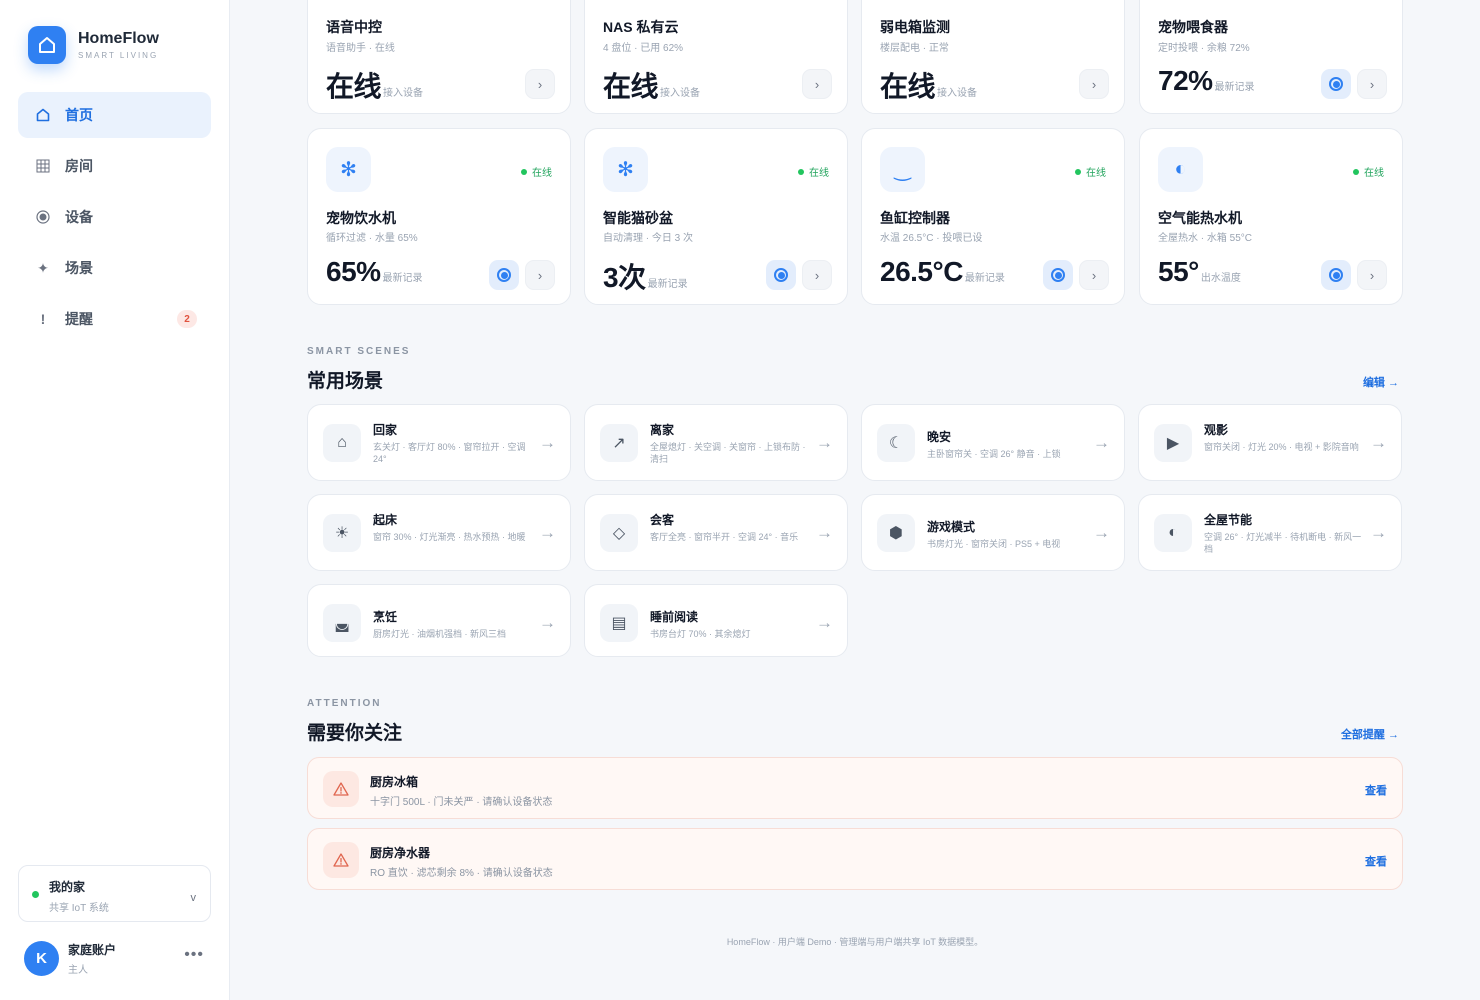 The width and height of the screenshot is (1480, 1000). I want to click on scene-card: ◇ 会客客厅全亮 · 窗帘半开 · 空调 24° · 音乐 →, so click(716, 532).